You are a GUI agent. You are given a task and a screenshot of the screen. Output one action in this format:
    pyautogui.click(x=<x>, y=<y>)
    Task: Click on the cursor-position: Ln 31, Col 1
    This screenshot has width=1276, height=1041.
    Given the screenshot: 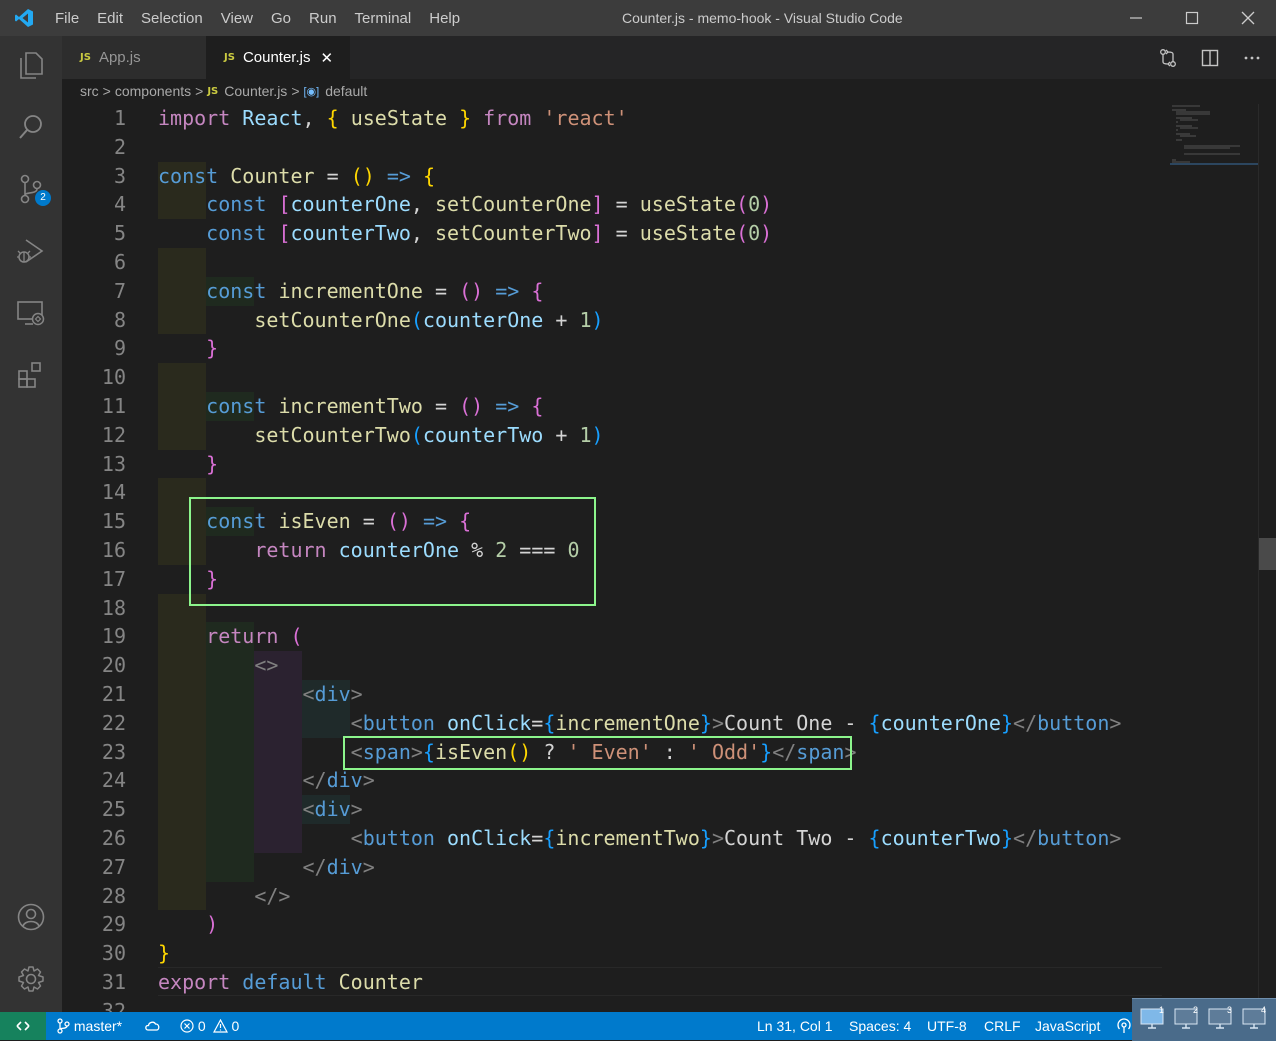 What is the action you would take?
    pyautogui.click(x=795, y=1026)
    